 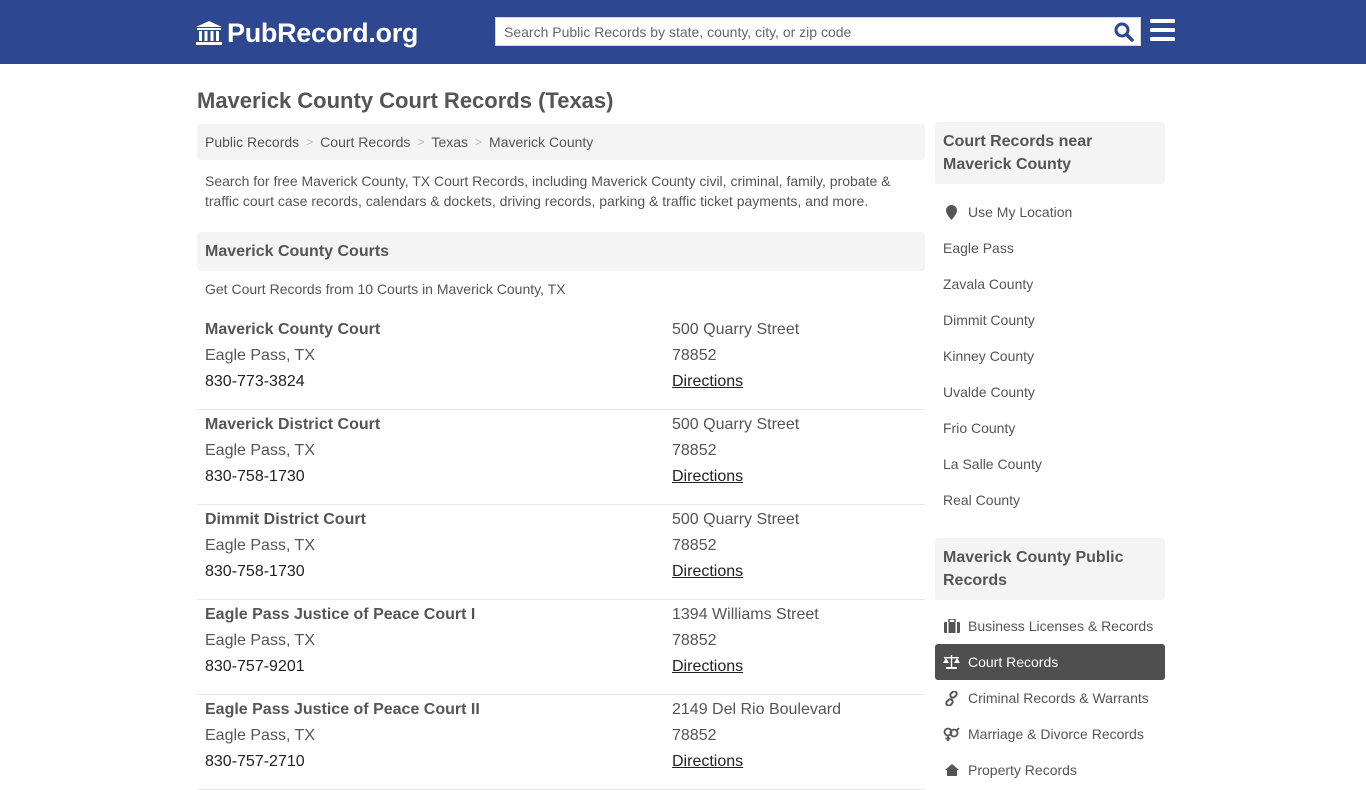 What do you see at coordinates (1050, 248) in the screenshot?
I see `nearby-link: Eagle Pass` at bounding box center [1050, 248].